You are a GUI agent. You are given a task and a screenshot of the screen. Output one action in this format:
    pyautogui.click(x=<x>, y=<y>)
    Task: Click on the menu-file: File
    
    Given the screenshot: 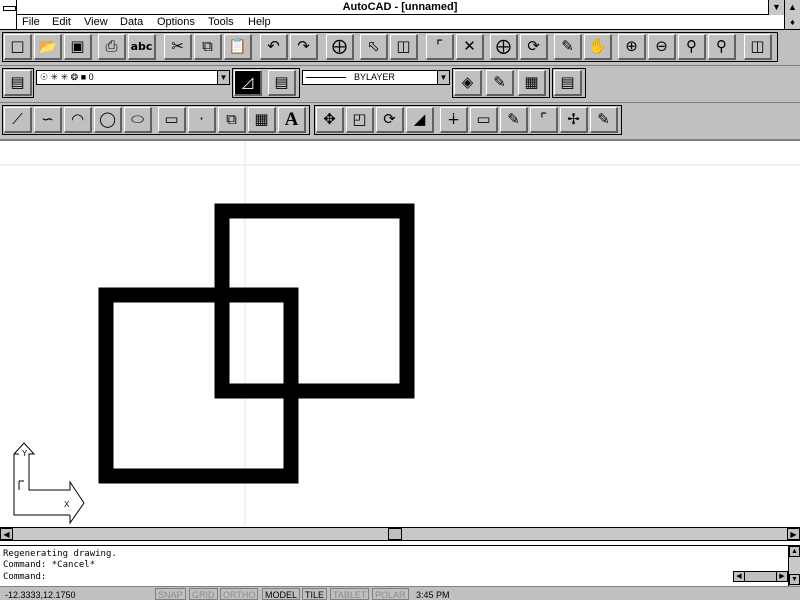 What is the action you would take?
    pyautogui.click(x=31, y=22)
    